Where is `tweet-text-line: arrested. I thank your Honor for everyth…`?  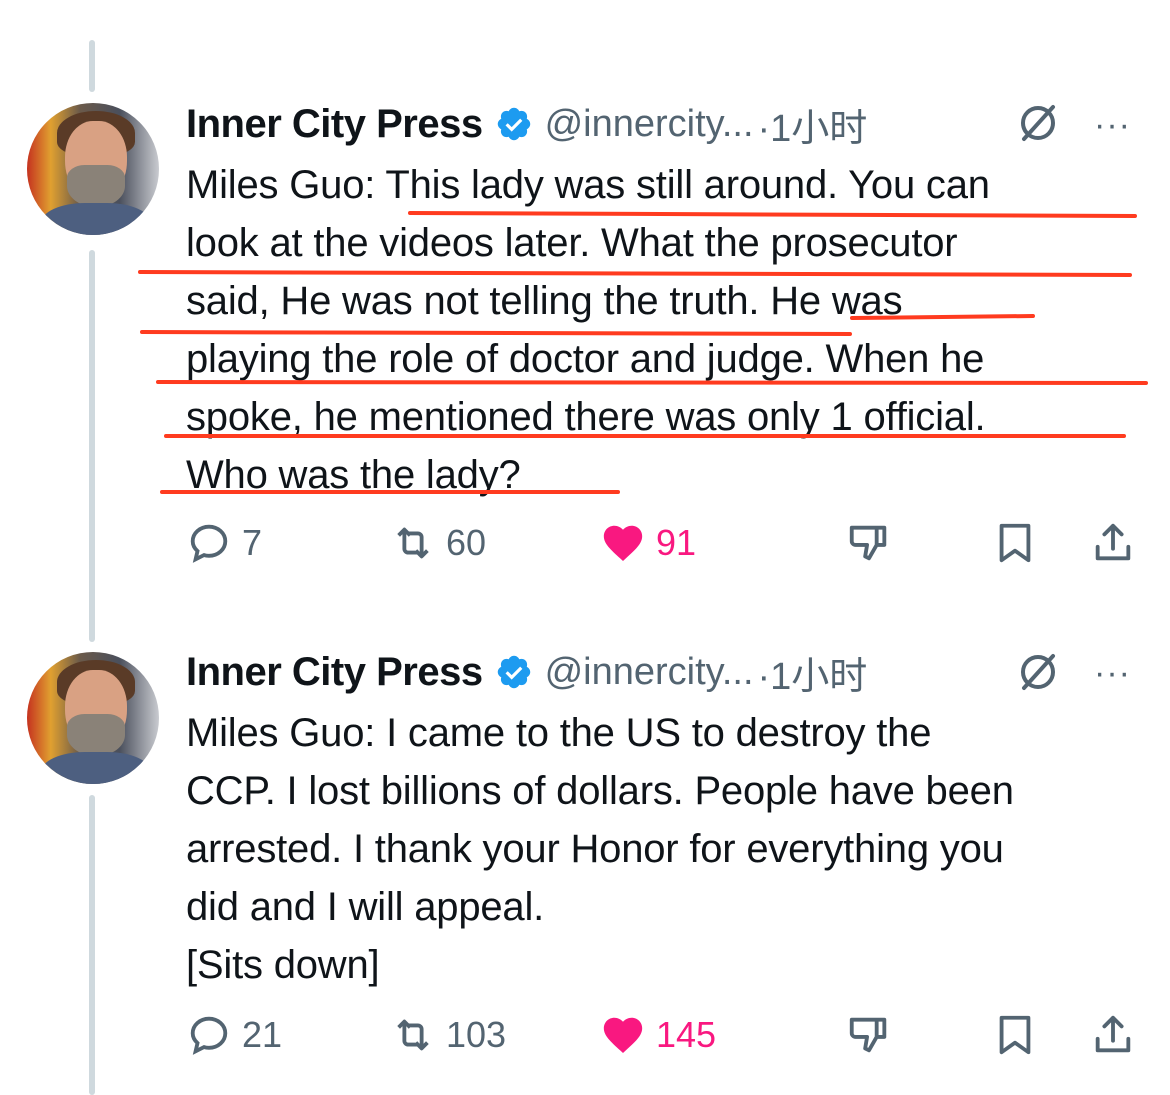
tweet-text-line: arrested. I thank your Honor for everyth… is located at coordinates (595, 849).